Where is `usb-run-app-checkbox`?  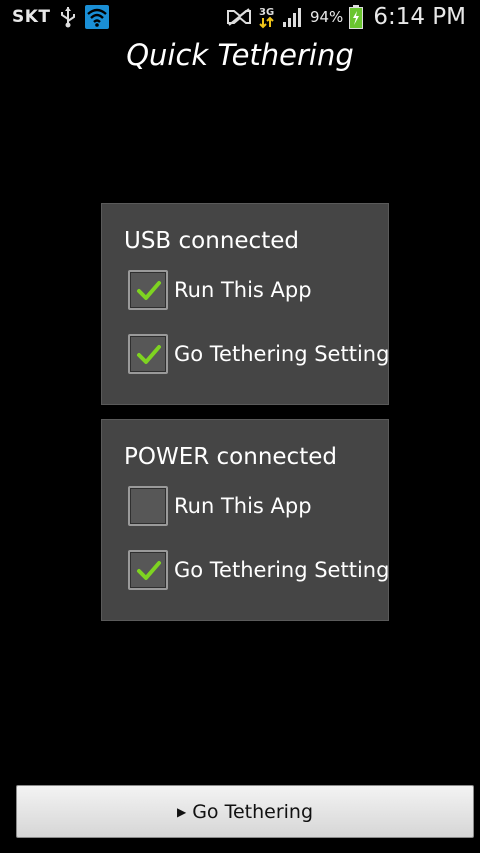 usb-run-app-checkbox is located at coordinates (148, 290).